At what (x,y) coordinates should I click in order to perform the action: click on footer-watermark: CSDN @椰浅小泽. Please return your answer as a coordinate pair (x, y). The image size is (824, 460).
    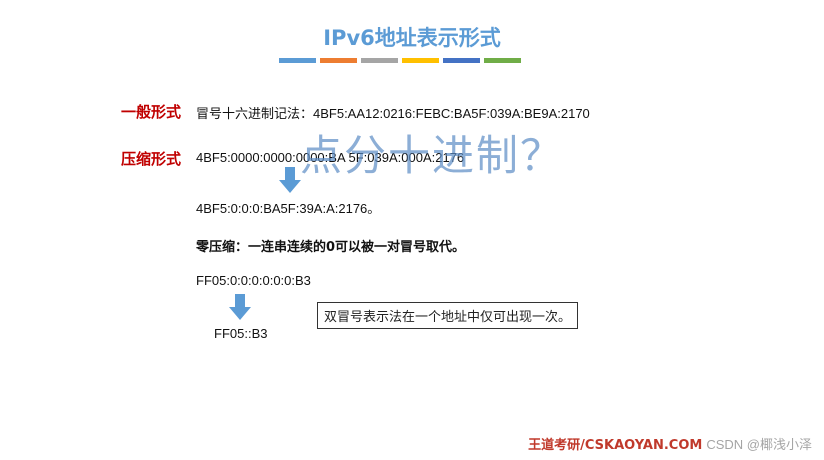
    Looking at the image, I should click on (759, 444).